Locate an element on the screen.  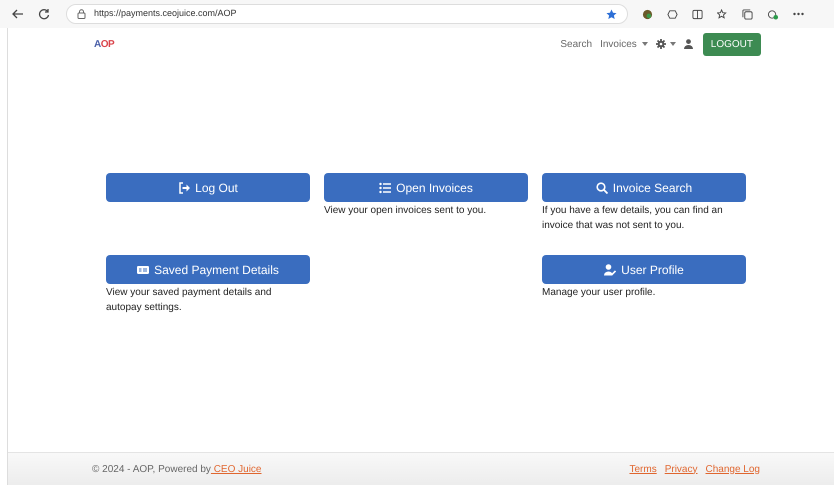
tile-button: User Profile is located at coordinates (644, 269).